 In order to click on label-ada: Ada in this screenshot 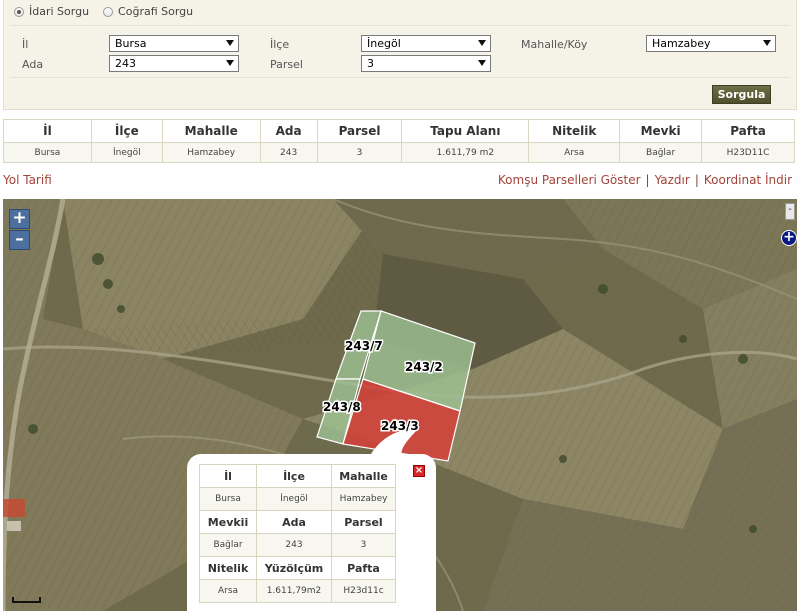, I will do `click(33, 64)`.